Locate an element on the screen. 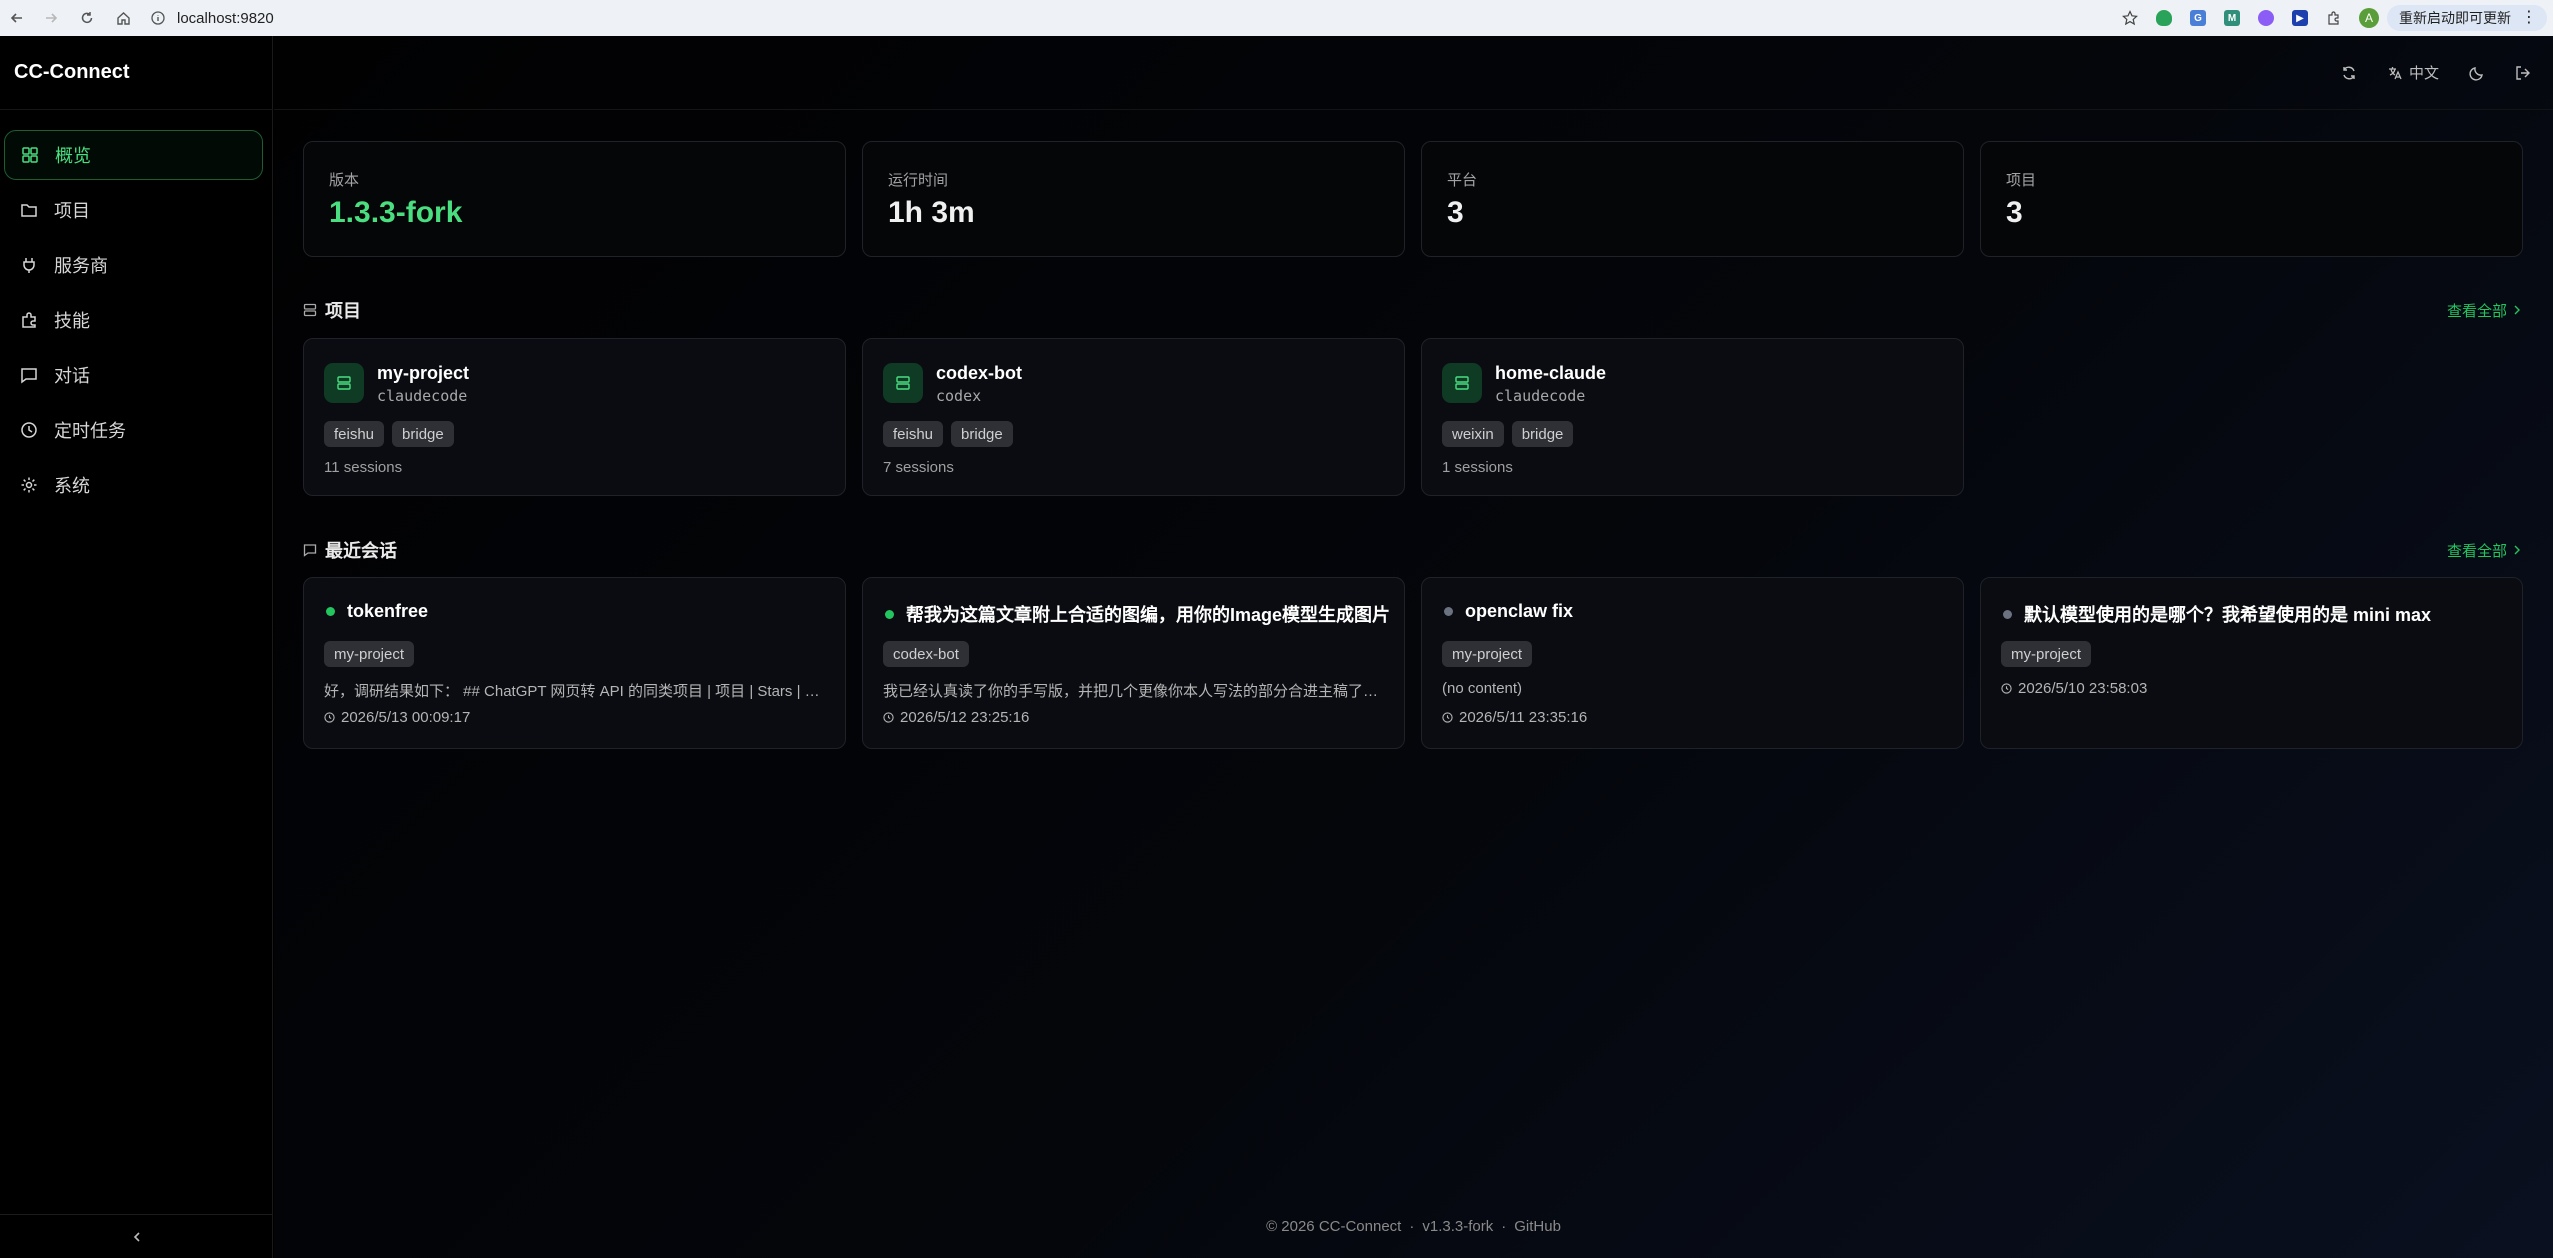 The width and height of the screenshot is (2553, 1258). m-icon: M is located at coordinates (2232, 18).